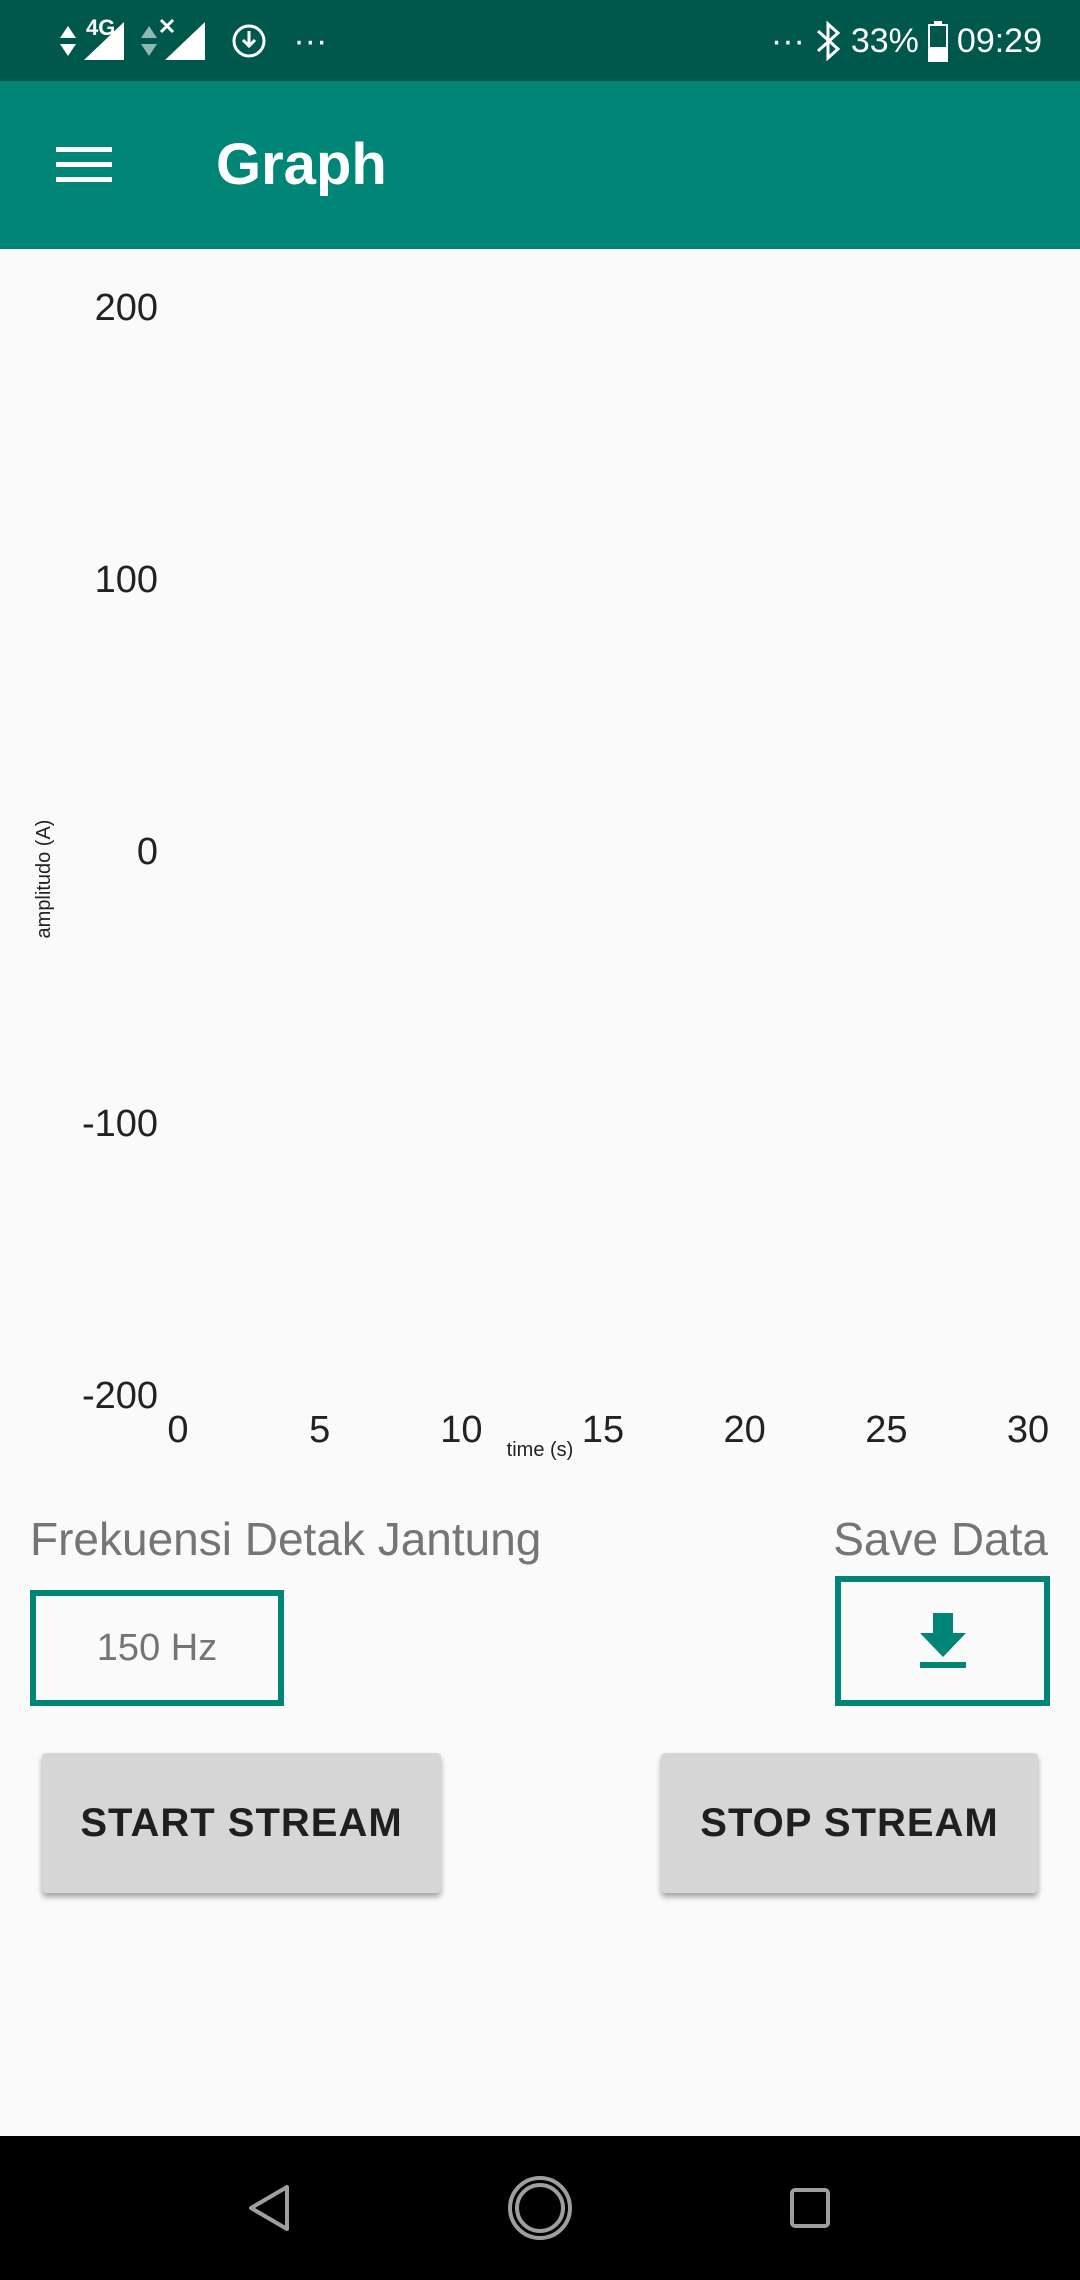 The image size is (1080, 2280). Describe the element at coordinates (301, 164) in the screenshot. I see `page-title: Graph` at that location.